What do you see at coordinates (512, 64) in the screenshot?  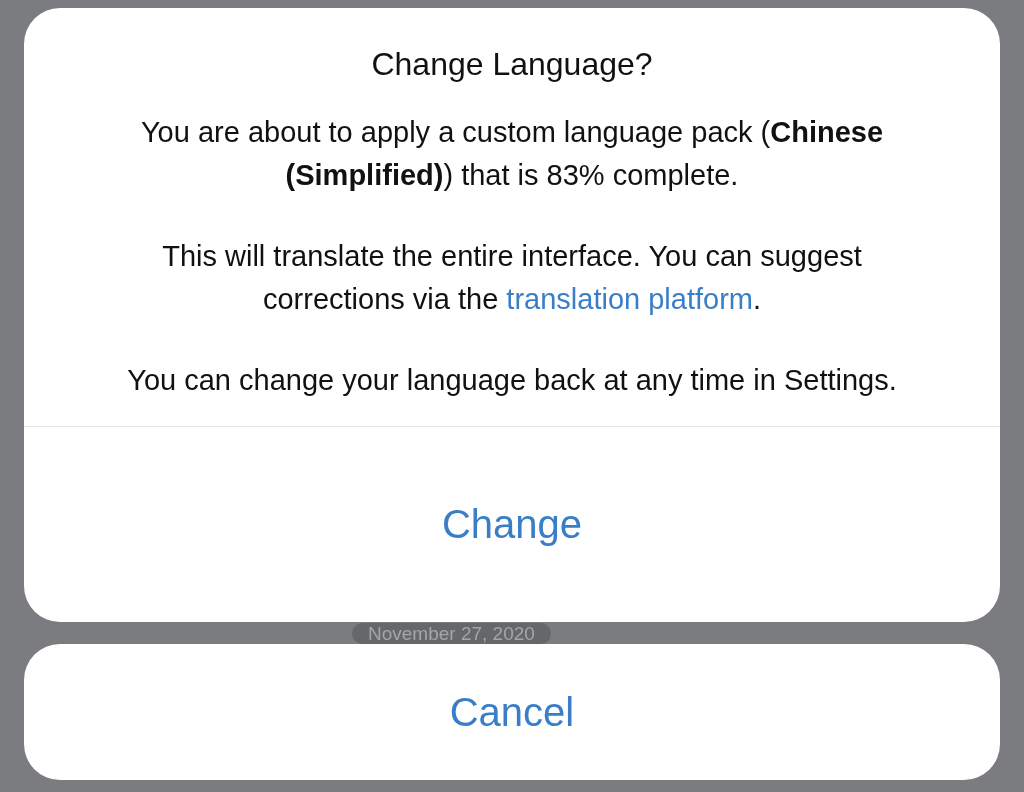 I see `alert-title: Change Language?` at bounding box center [512, 64].